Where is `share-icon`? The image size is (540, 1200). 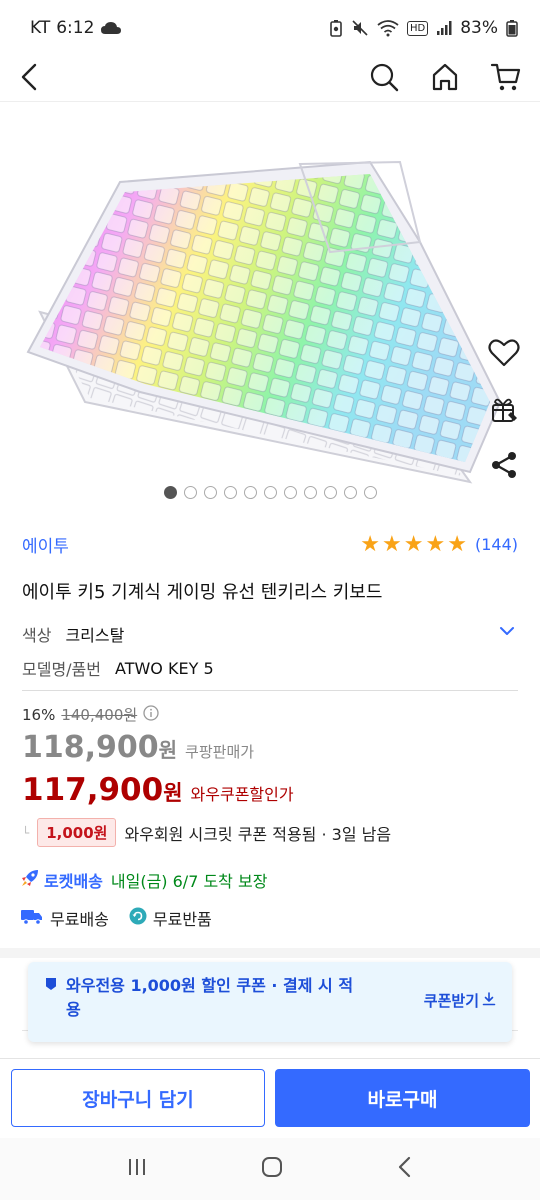 share-icon is located at coordinates (504, 467).